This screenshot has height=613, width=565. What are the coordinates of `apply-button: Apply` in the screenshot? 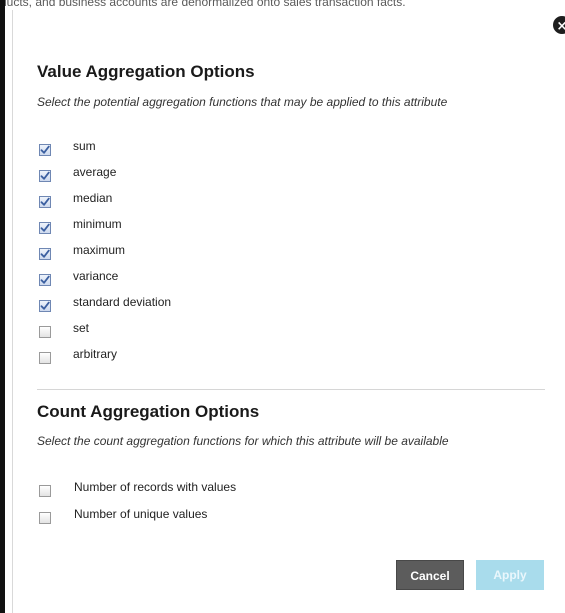 It's located at (510, 575).